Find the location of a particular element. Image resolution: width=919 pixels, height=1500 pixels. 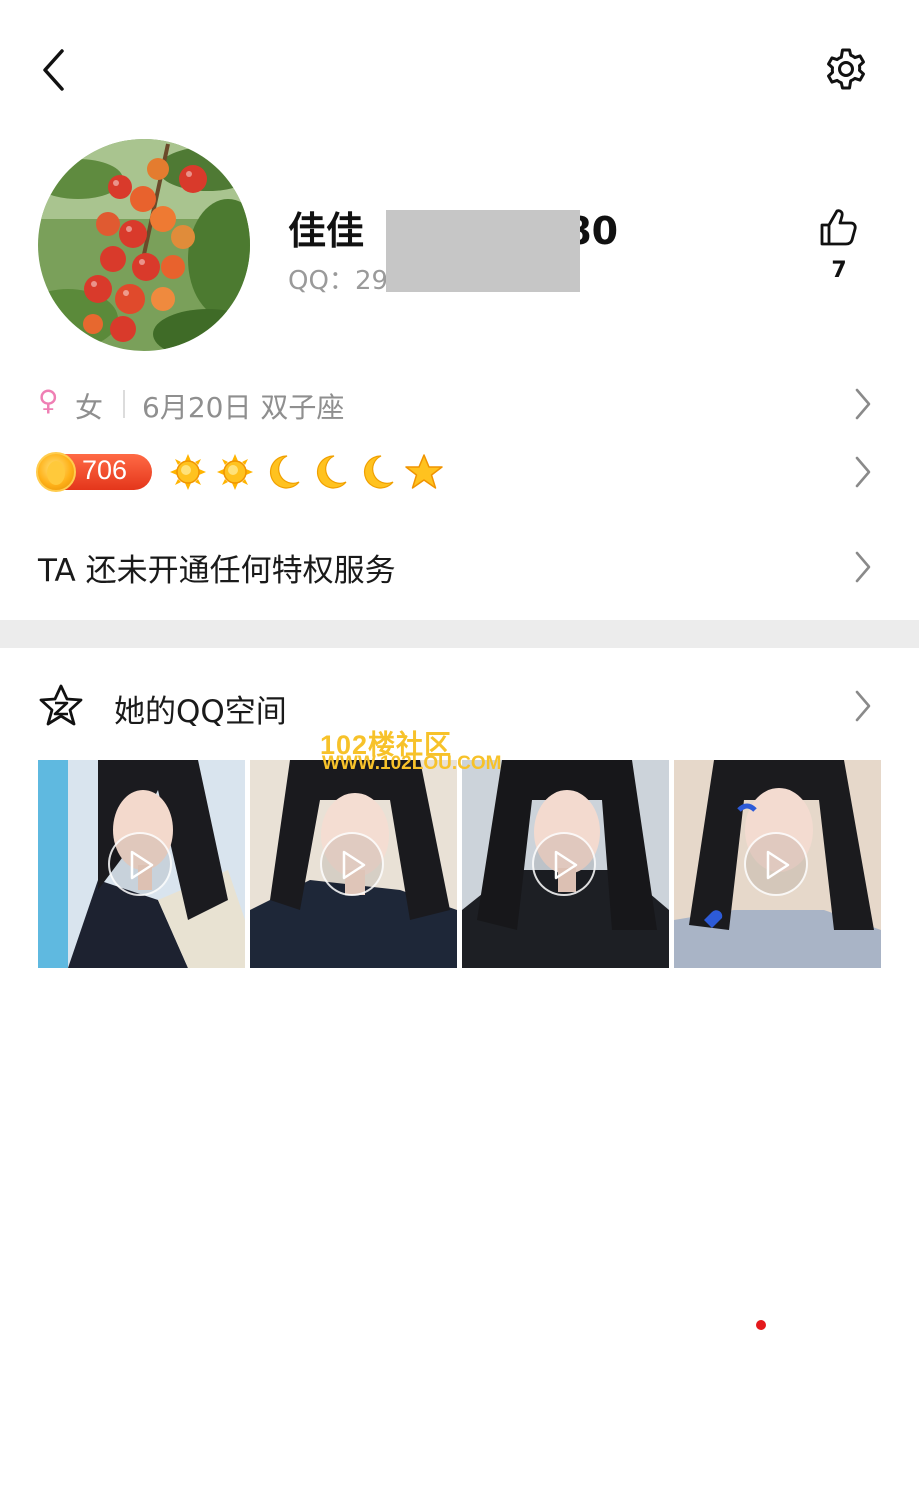

qzone-row: 她的QQ空间 is located at coordinates (459, 706).